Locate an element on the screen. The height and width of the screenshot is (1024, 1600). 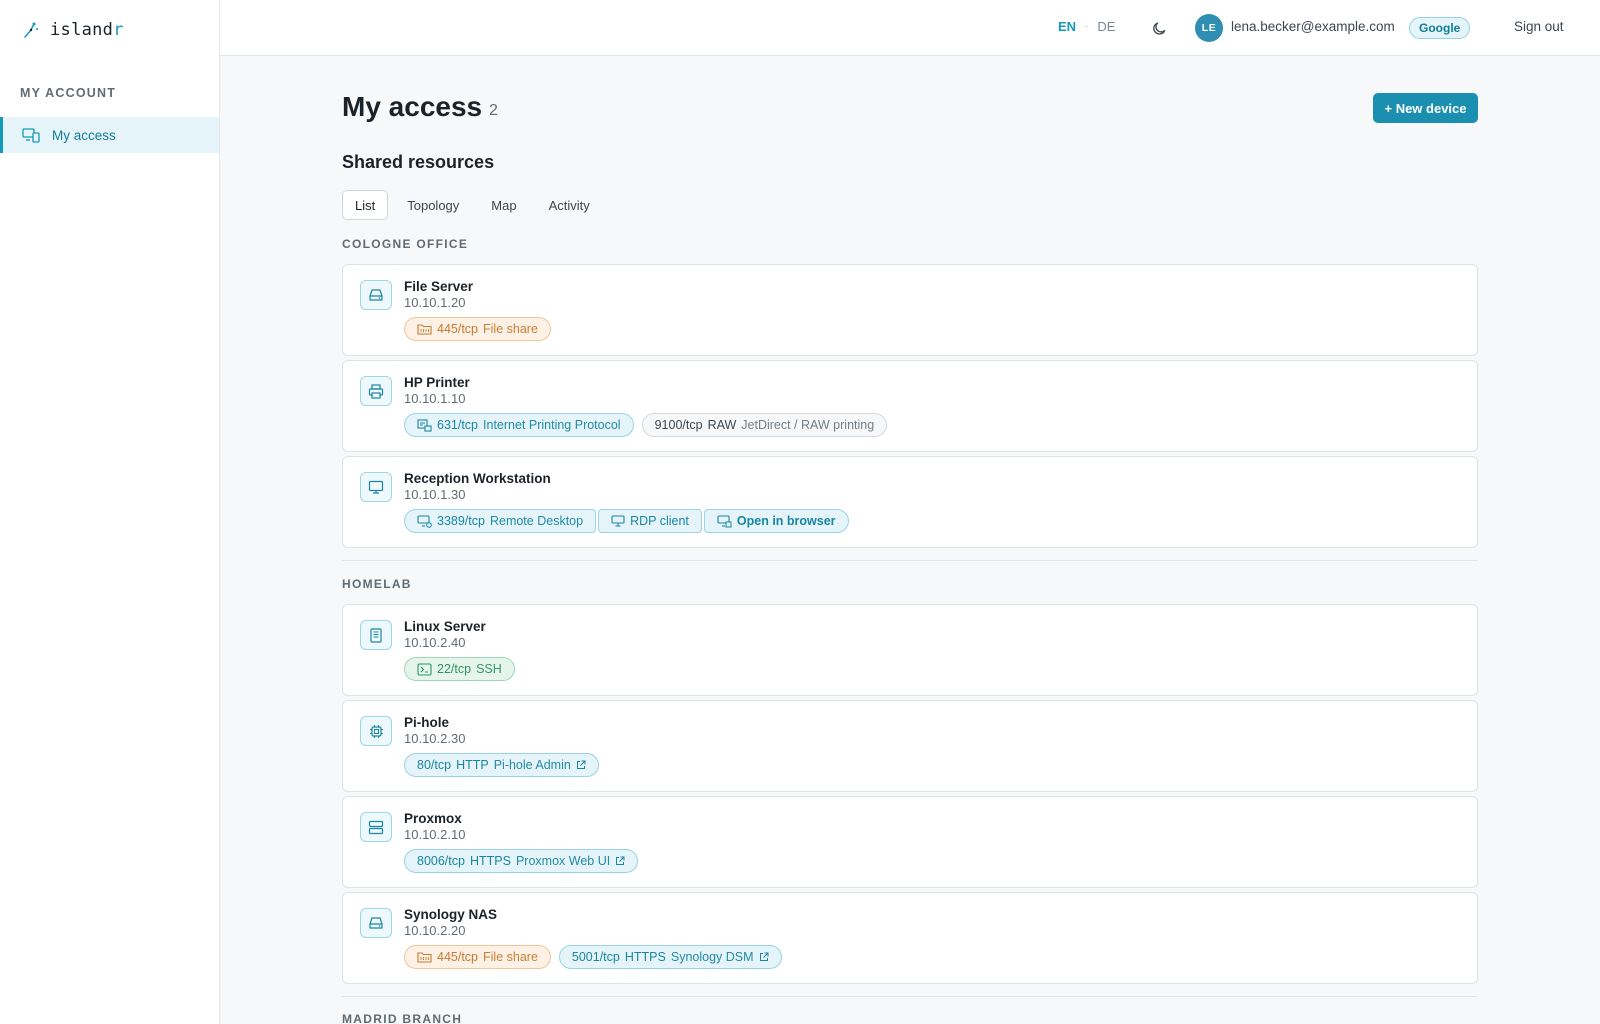
new-device-button: + New device is located at coordinates (1425, 108).